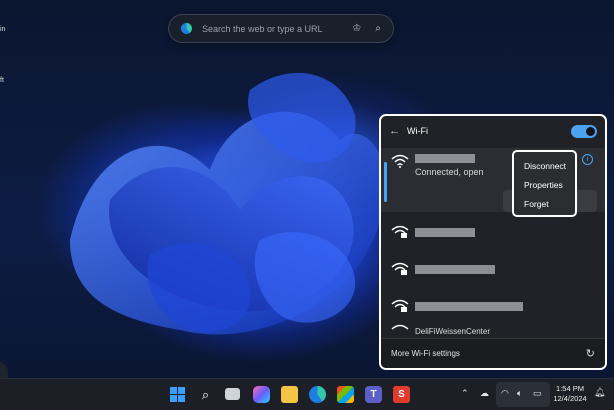 This screenshot has height=410, width=614. Describe the element at coordinates (373, 394) in the screenshot. I see `teams-icon: T` at that location.